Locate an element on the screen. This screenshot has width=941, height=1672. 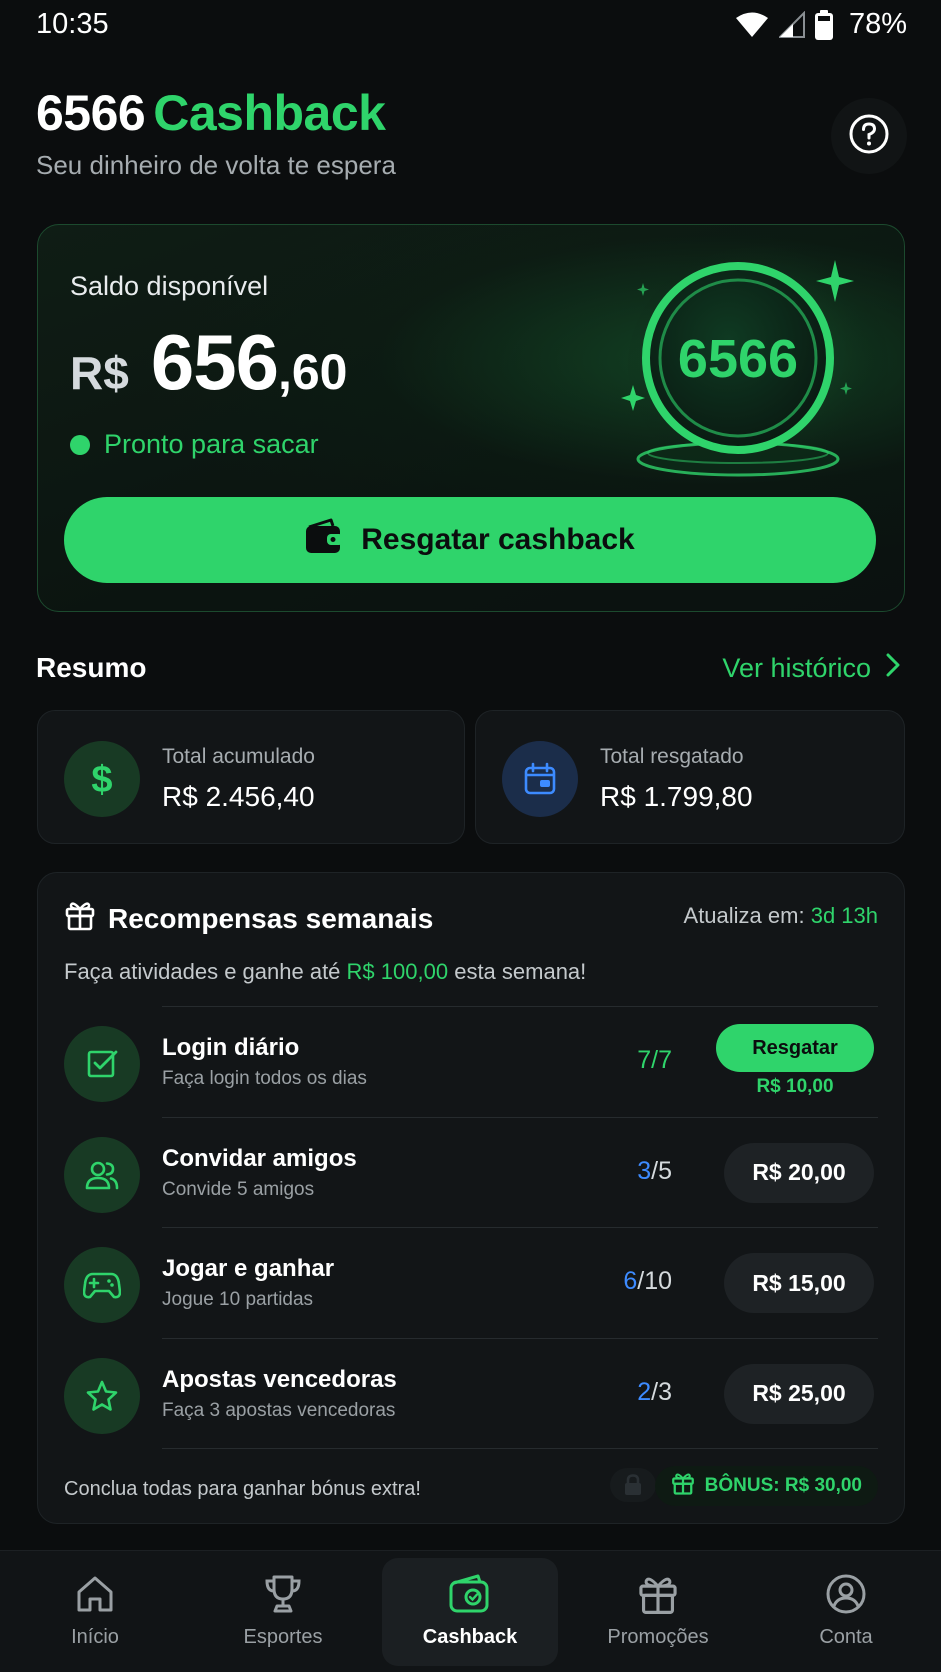
nav-label: Cashback is located at coordinates (470, 1637).